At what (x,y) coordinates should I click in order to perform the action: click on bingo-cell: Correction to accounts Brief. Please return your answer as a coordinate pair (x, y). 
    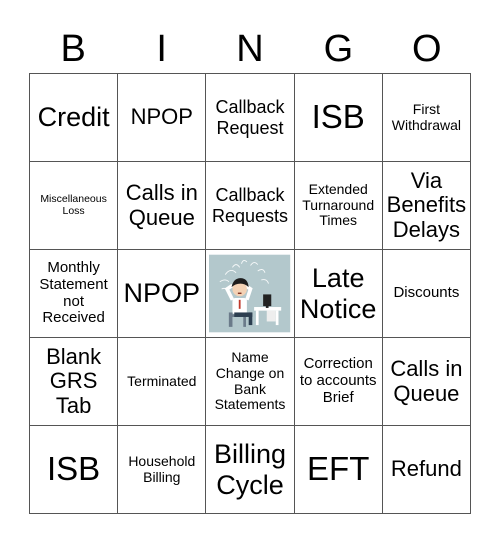
    Looking at the image, I should click on (338, 382).